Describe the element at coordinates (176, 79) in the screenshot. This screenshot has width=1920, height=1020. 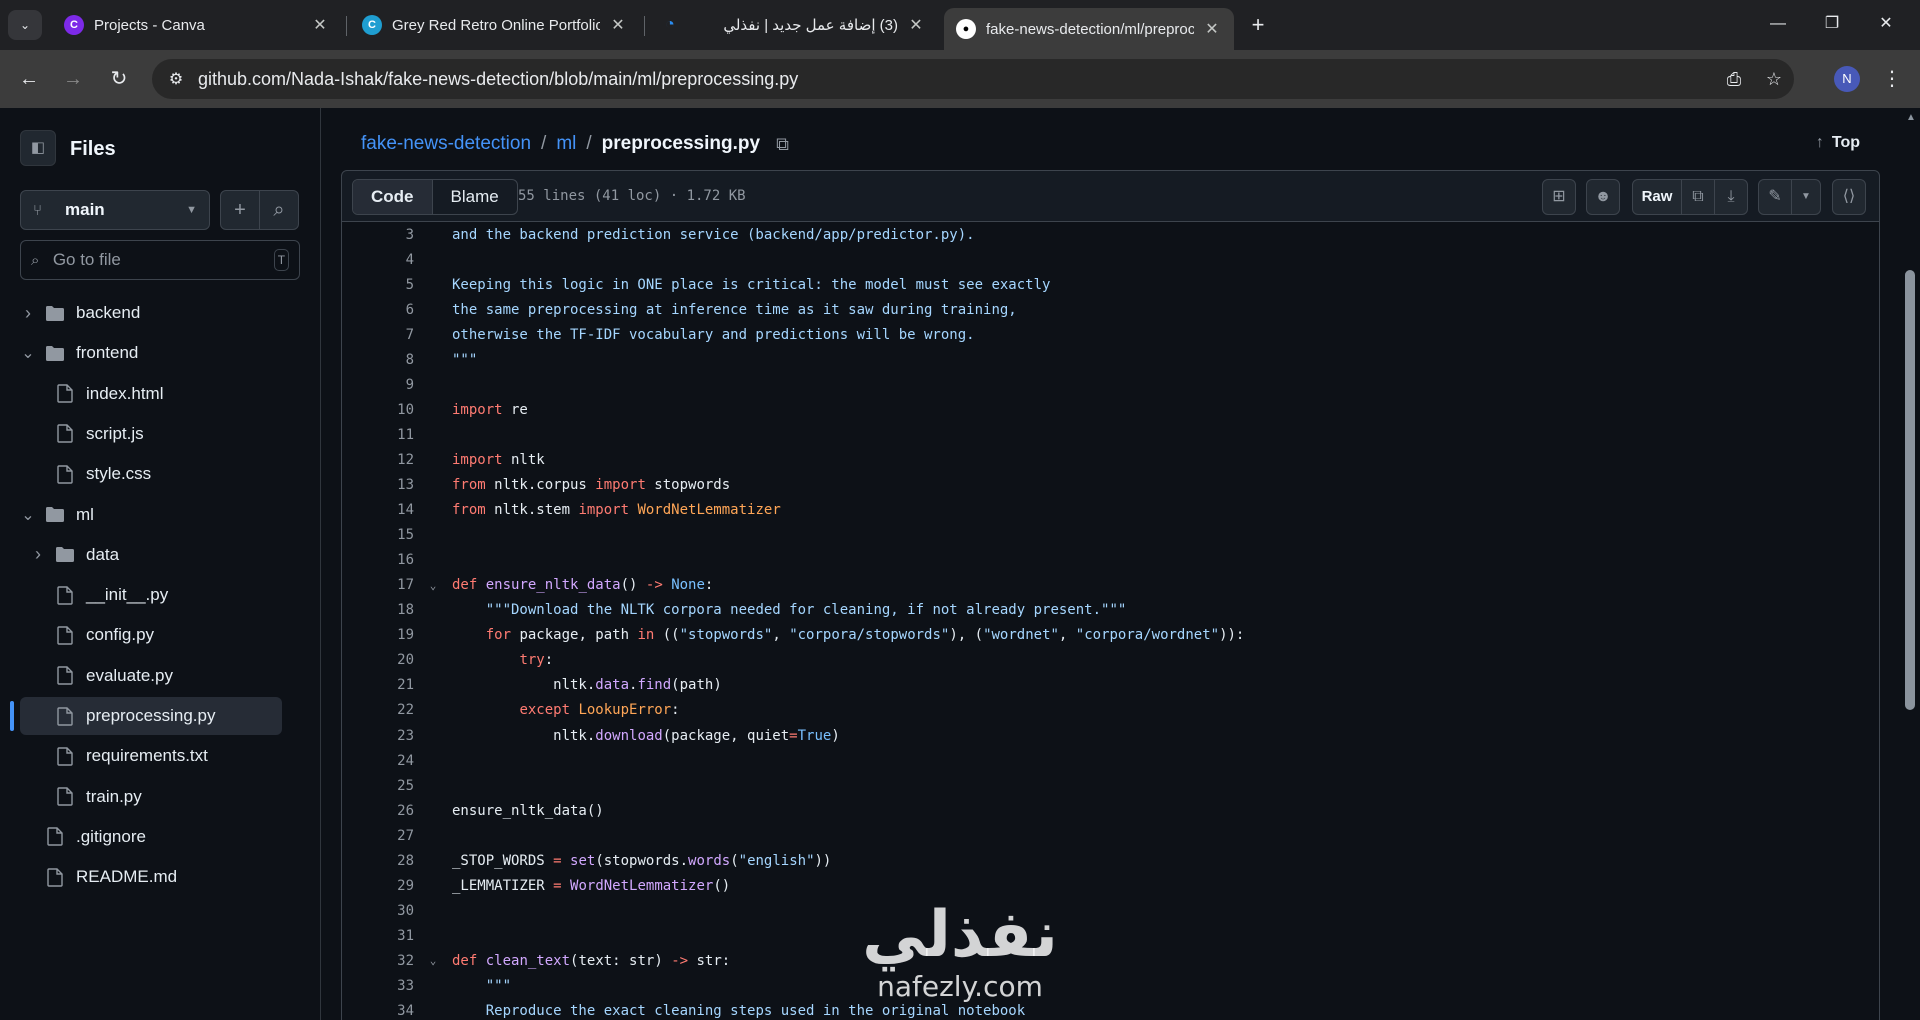
I see `site-settings-icon: ⚙` at that location.